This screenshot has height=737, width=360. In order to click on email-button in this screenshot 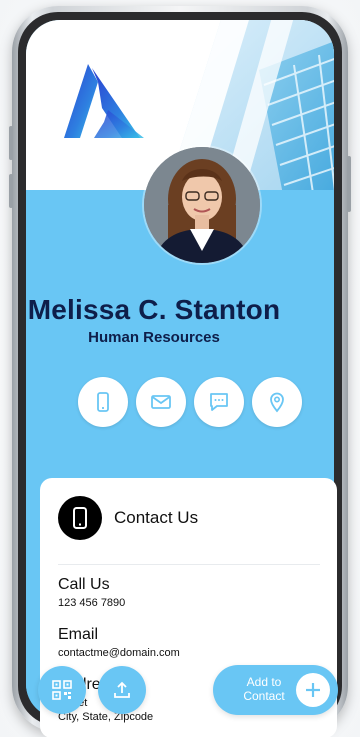, I will do `click(161, 402)`.